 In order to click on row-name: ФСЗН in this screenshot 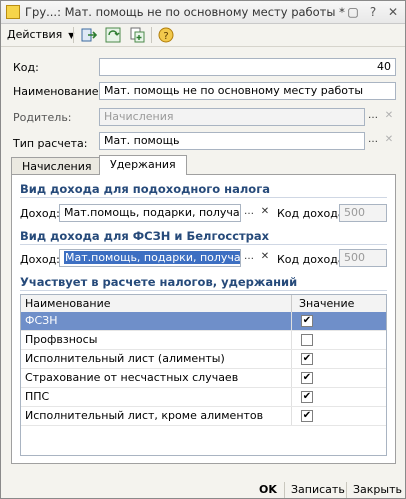, I will do `click(41, 320)`.